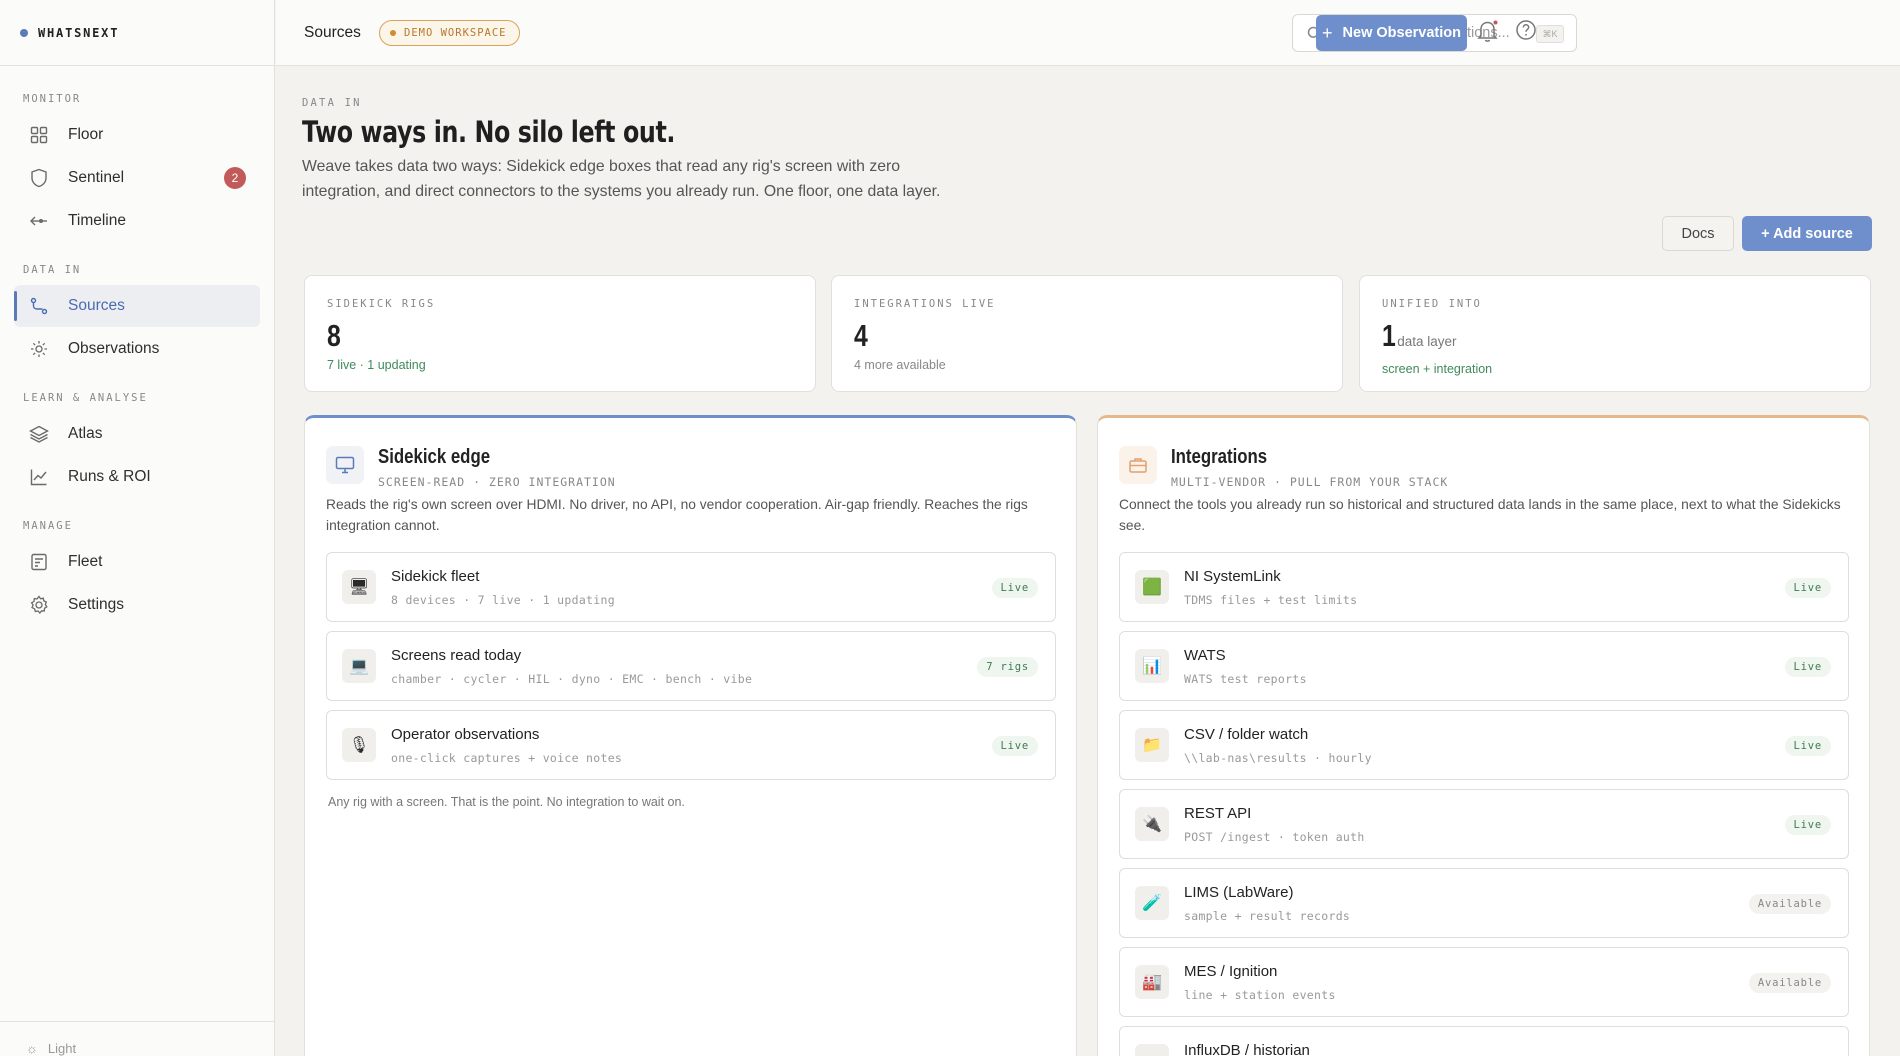 The image size is (1900, 1056). I want to click on folder-icon: 📁, so click(1152, 745).